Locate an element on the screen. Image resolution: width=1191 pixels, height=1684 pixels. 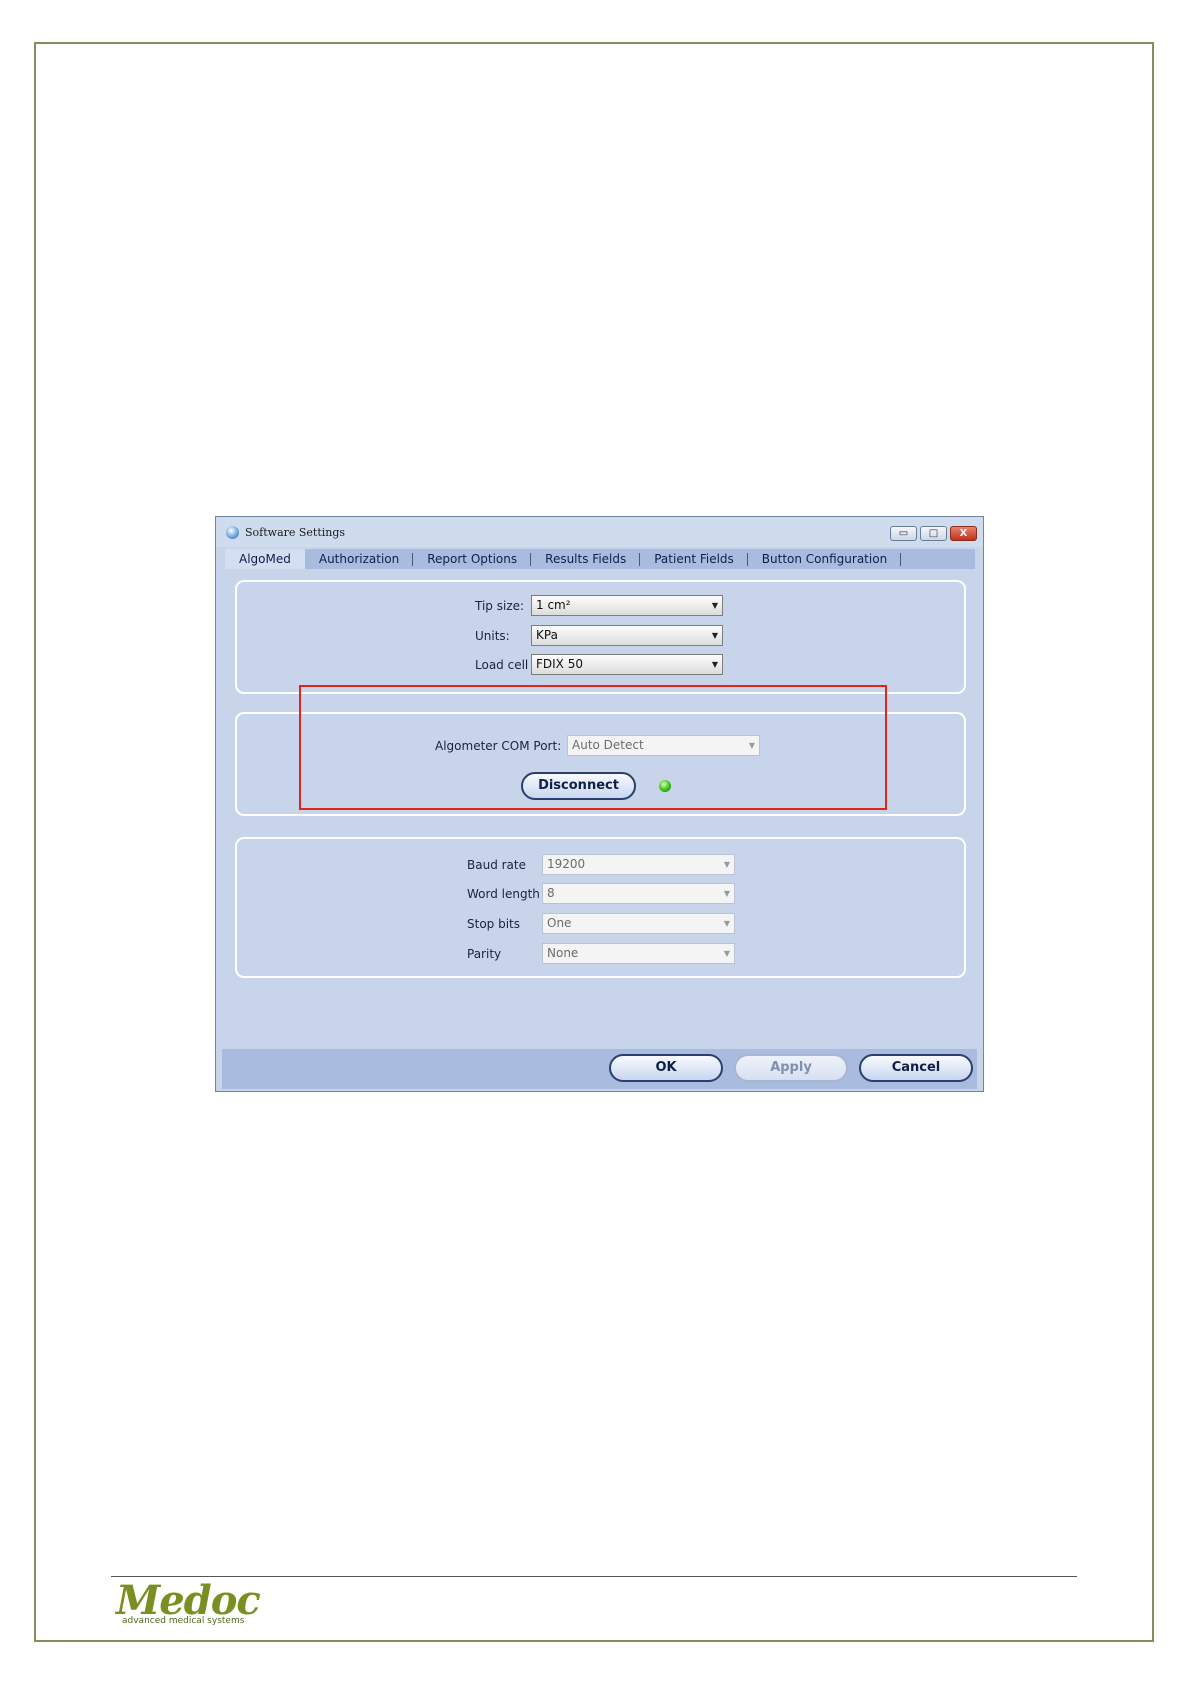
word-length-value: 8 is located at coordinates (551, 893).